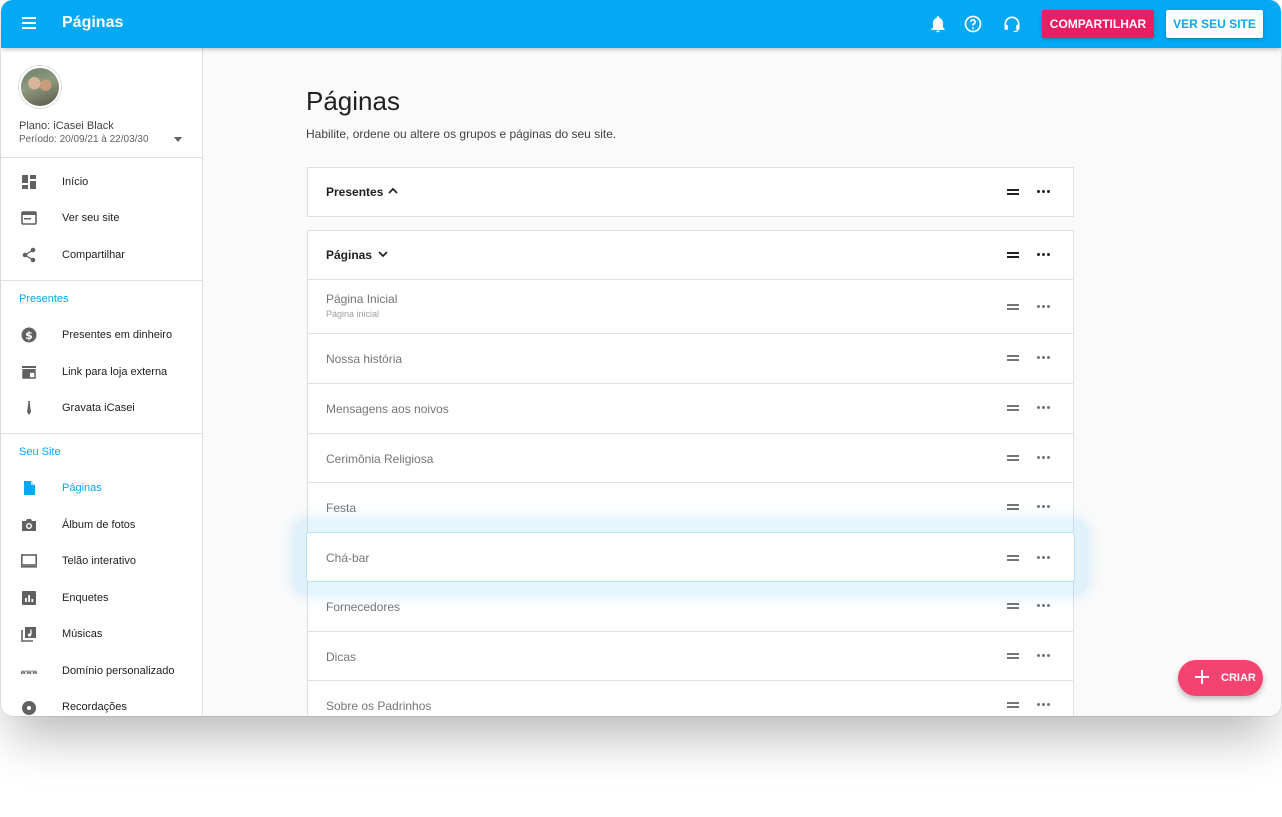  I want to click on sidebar-item-compartilhar: Compartilhar, so click(101, 255).